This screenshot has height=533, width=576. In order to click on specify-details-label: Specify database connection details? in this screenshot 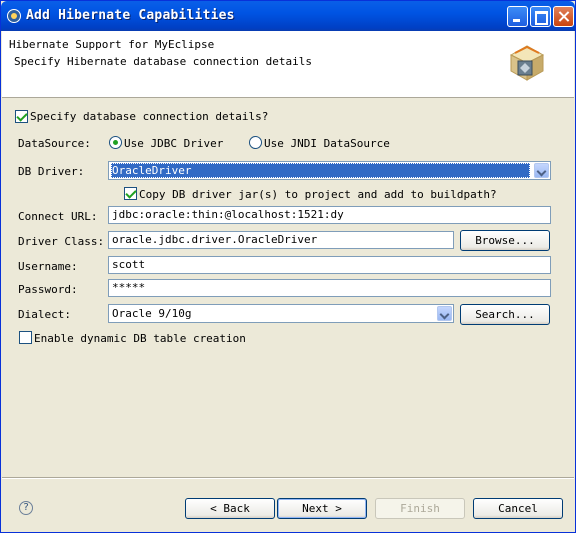, I will do `click(149, 116)`.